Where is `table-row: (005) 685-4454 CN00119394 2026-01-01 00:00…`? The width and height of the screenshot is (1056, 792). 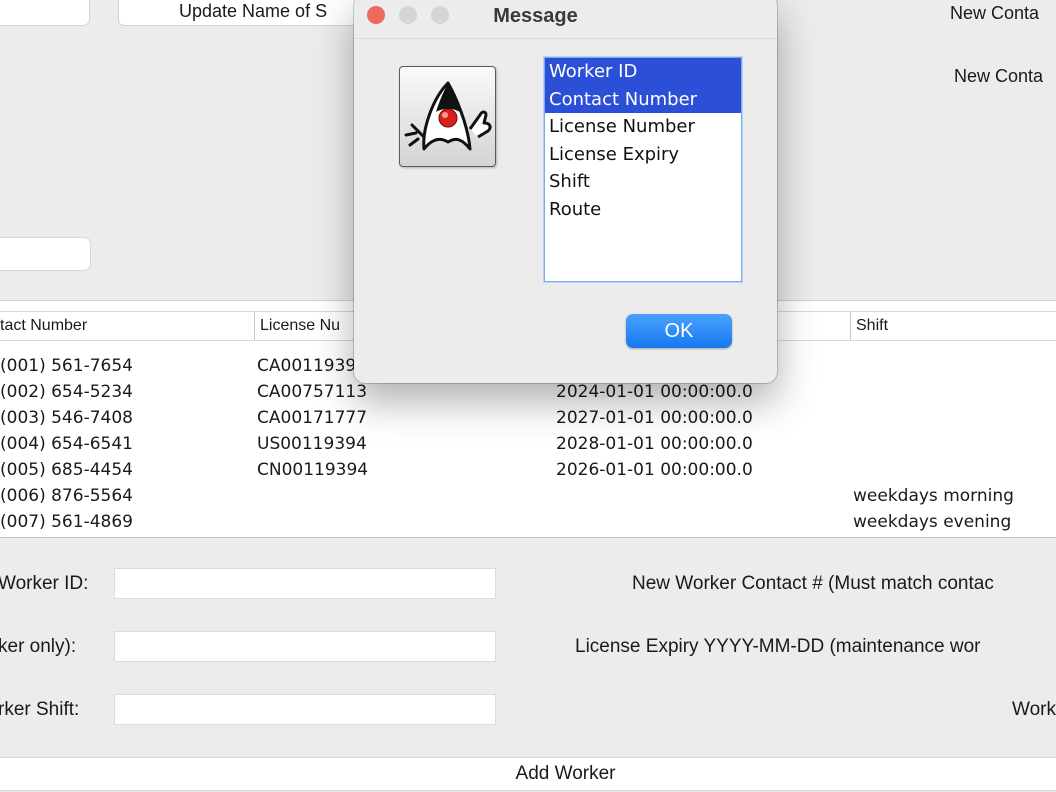 table-row: (005) 685-4454 CN00119394 2026-01-01 00:00… is located at coordinates (528, 470).